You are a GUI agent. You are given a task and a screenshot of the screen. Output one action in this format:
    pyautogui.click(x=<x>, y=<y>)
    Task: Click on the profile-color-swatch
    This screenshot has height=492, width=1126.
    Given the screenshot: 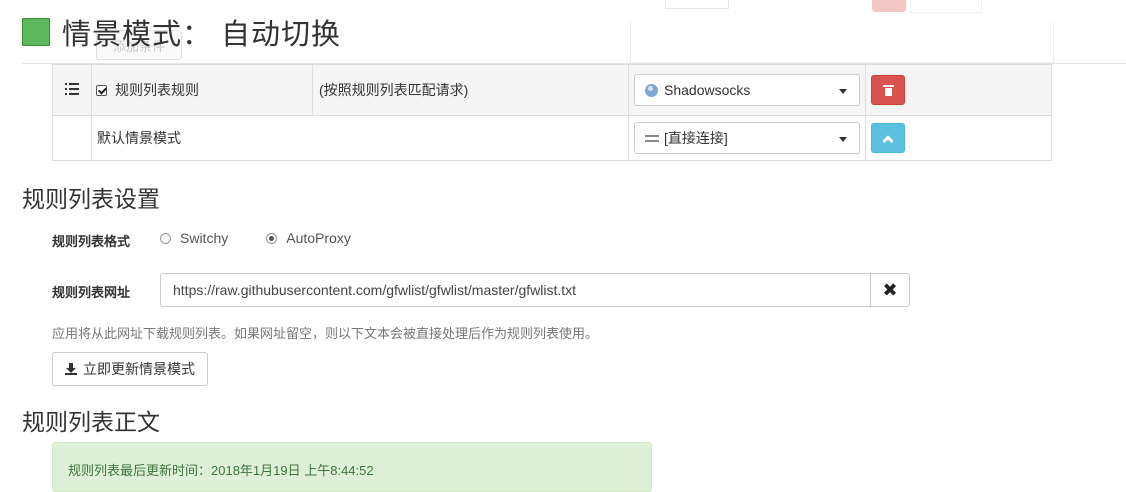 What is the action you would take?
    pyautogui.click(x=36, y=32)
    